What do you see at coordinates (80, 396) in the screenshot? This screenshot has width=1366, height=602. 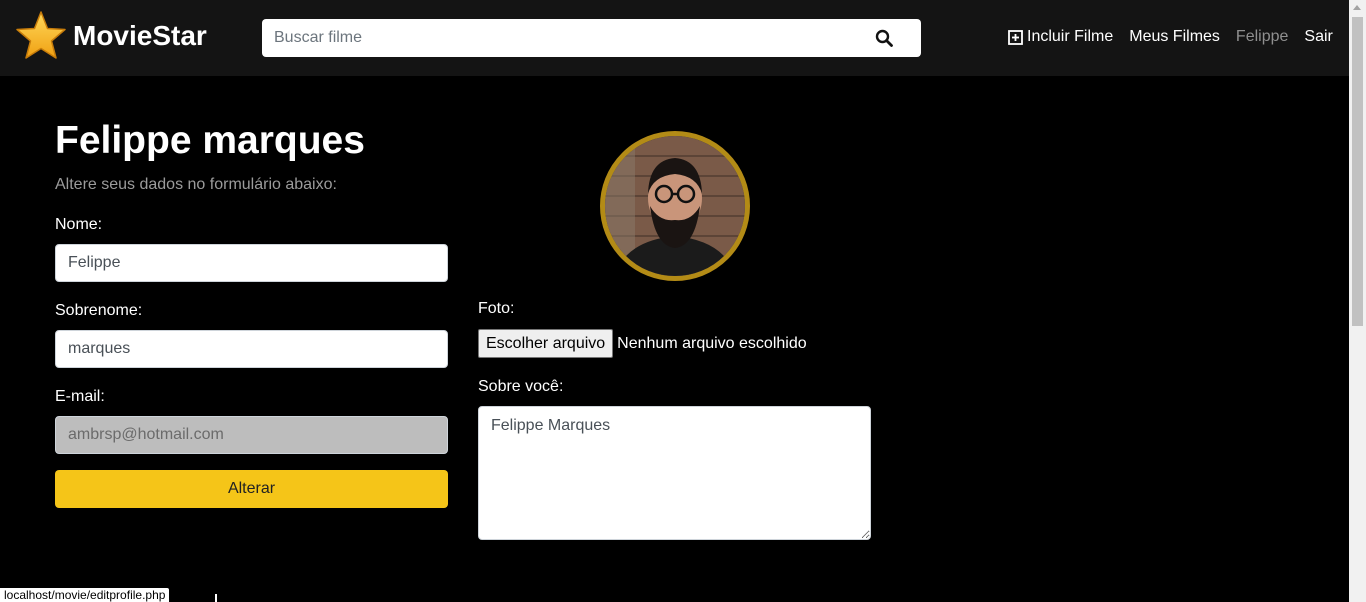 I see `email-label: E-mail:` at bounding box center [80, 396].